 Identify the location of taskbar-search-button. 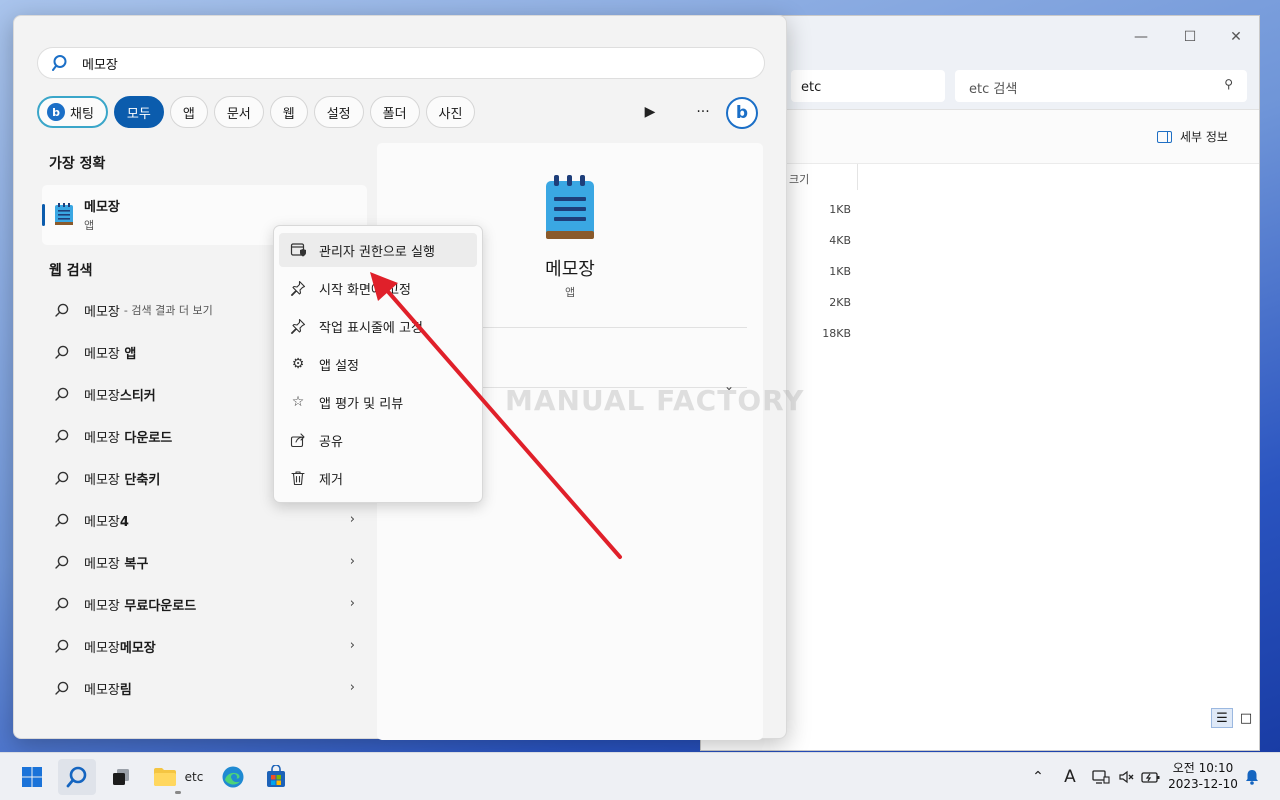
(77, 777).